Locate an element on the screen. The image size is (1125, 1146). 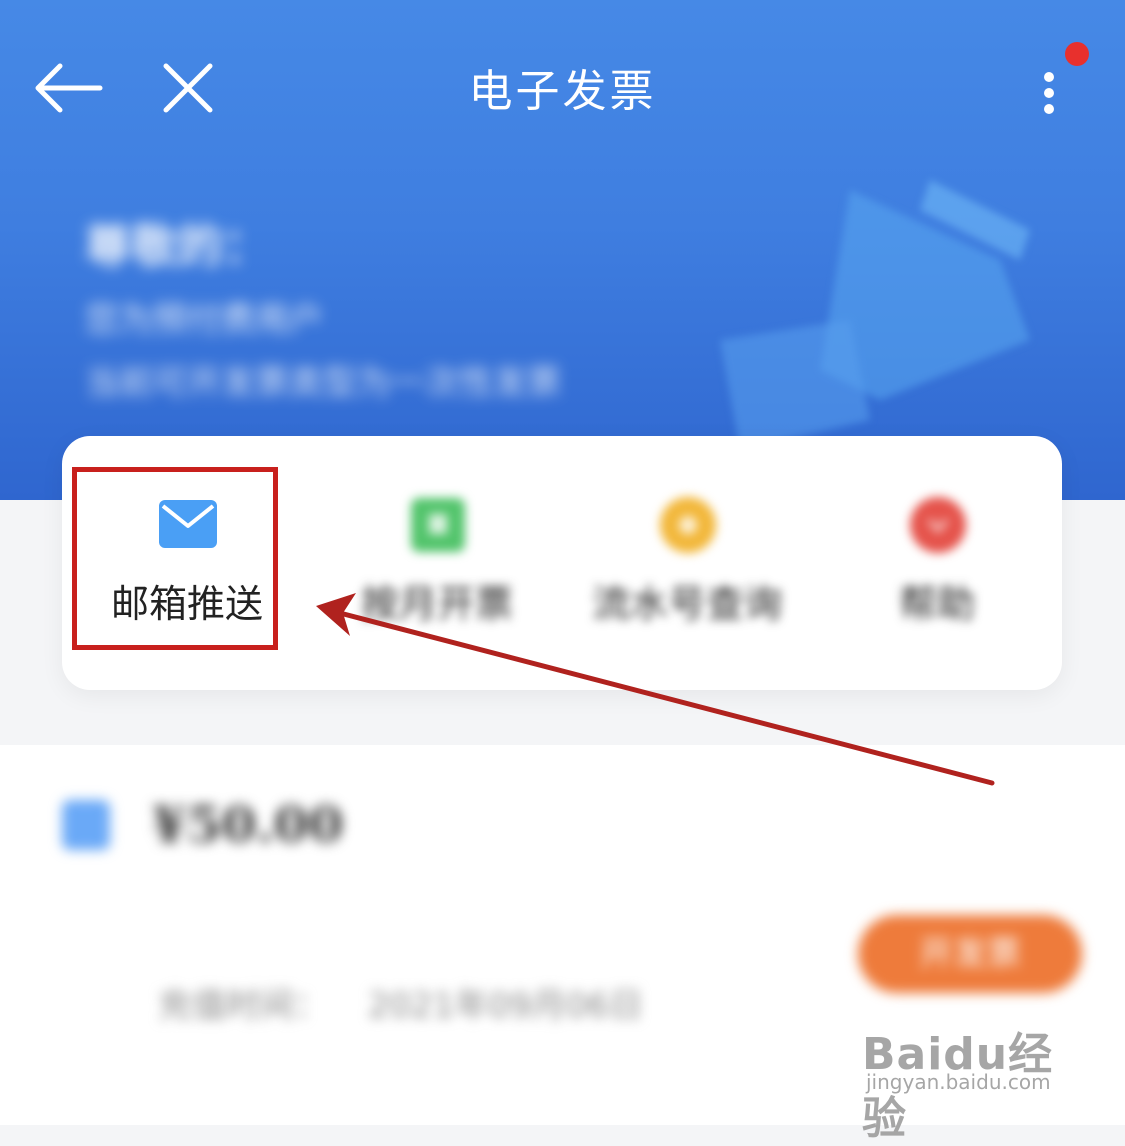
baidu-watermark: Baidu经验 jingyan.baidu.com is located at coordinates (967, 1072).